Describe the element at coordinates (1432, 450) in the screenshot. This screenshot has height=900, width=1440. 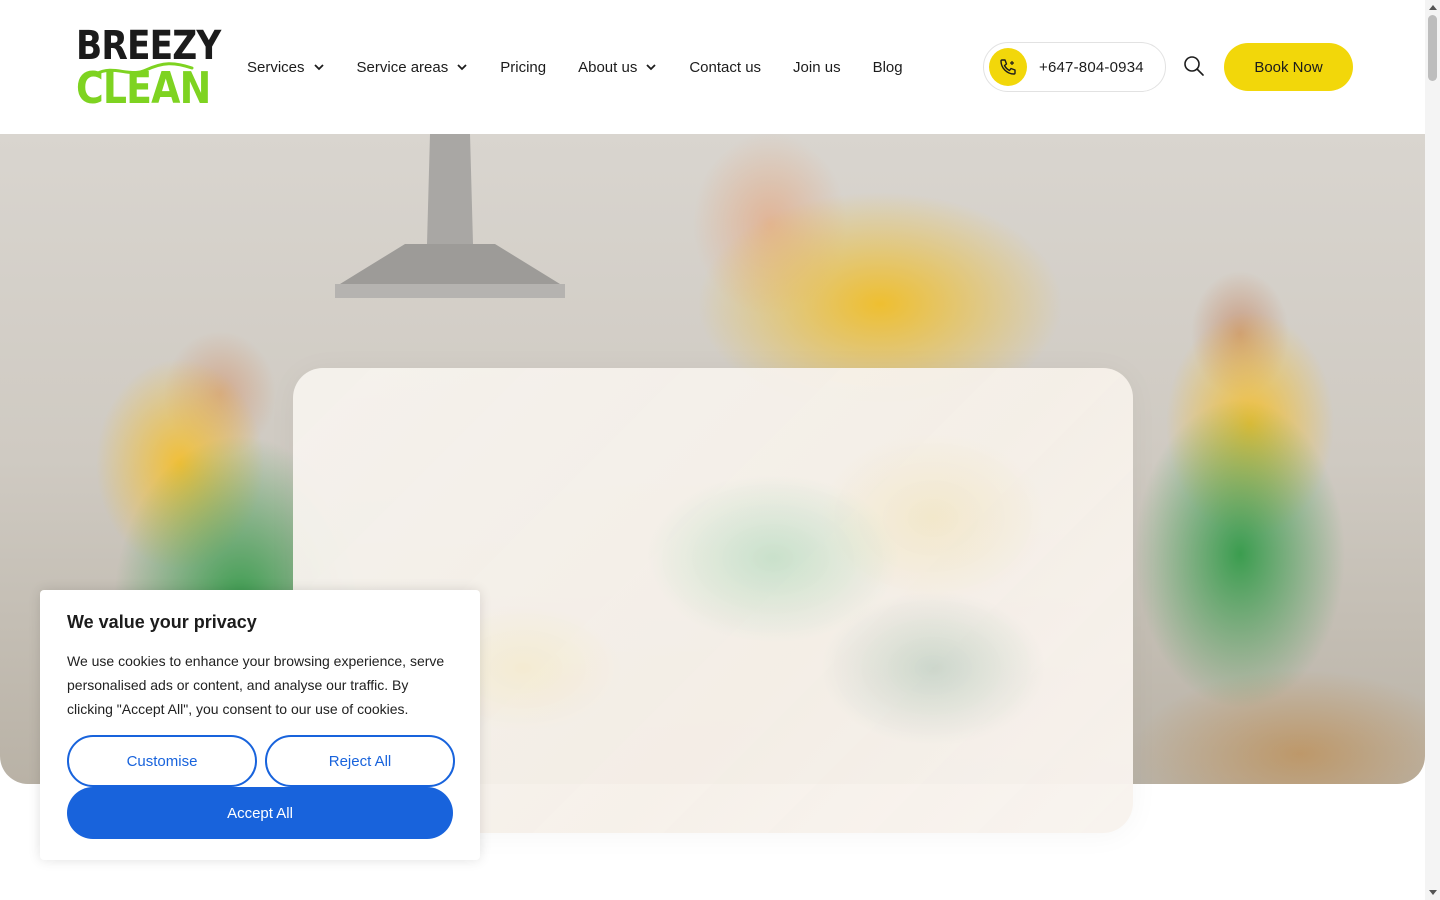
I see `page-scrollbar` at that location.